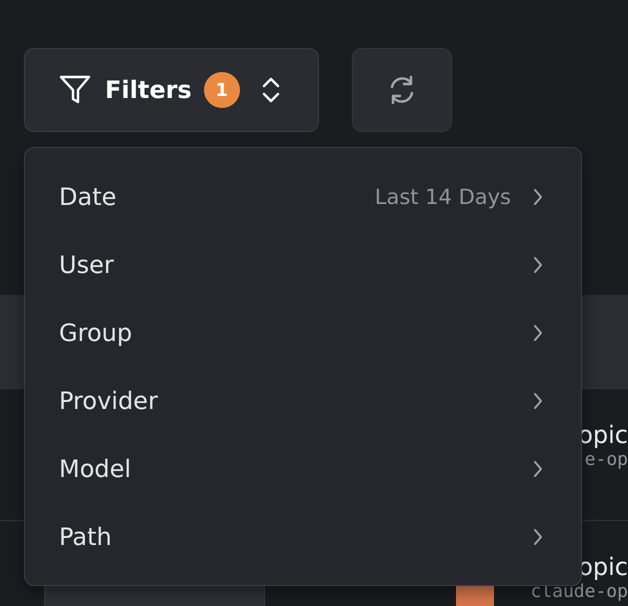  Describe the element at coordinates (303, 469) in the screenshot. I see `menu-item: Model` at that location.